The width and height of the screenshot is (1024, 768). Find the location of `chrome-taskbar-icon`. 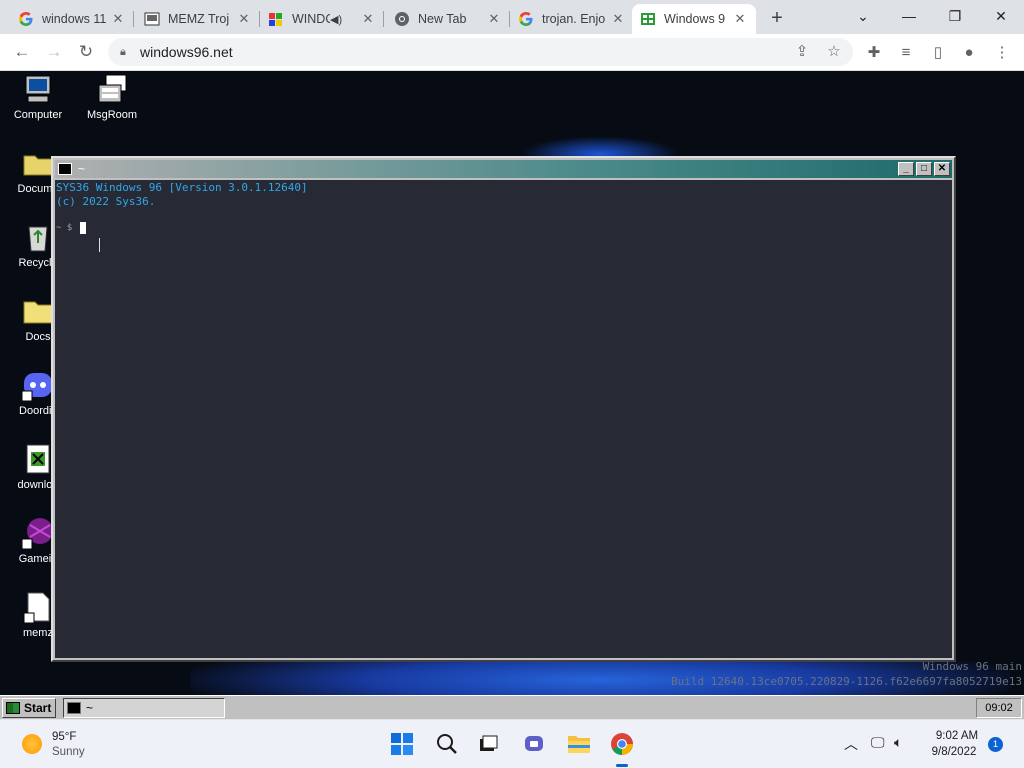

chrome-taskbar-icon is located at coordinates (622, 744).